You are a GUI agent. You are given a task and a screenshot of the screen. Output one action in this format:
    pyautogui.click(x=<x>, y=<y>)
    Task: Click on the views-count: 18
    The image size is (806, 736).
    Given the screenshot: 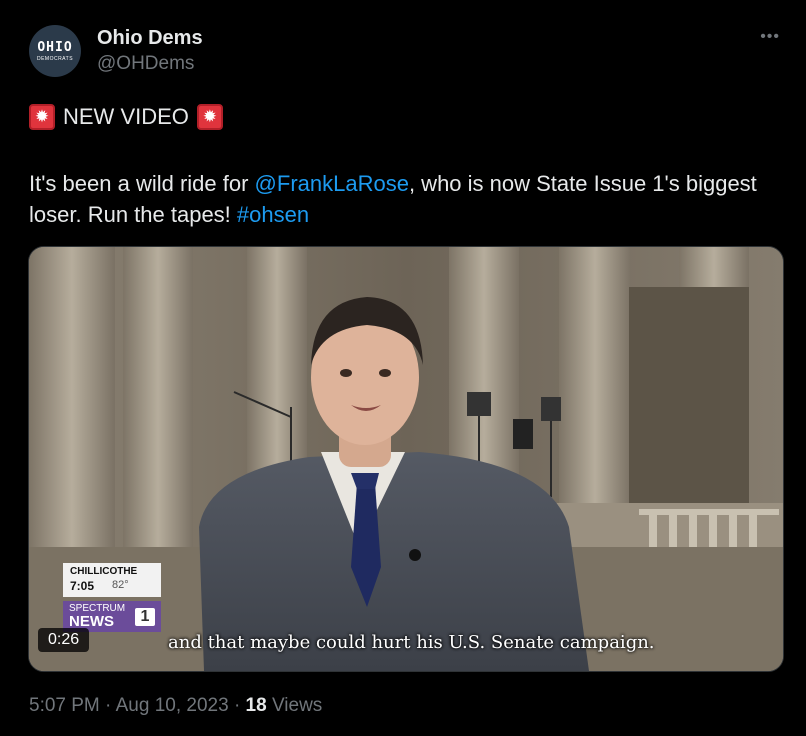 What is the action you would take?
    pyautogui.click(x=256, y=705)
    